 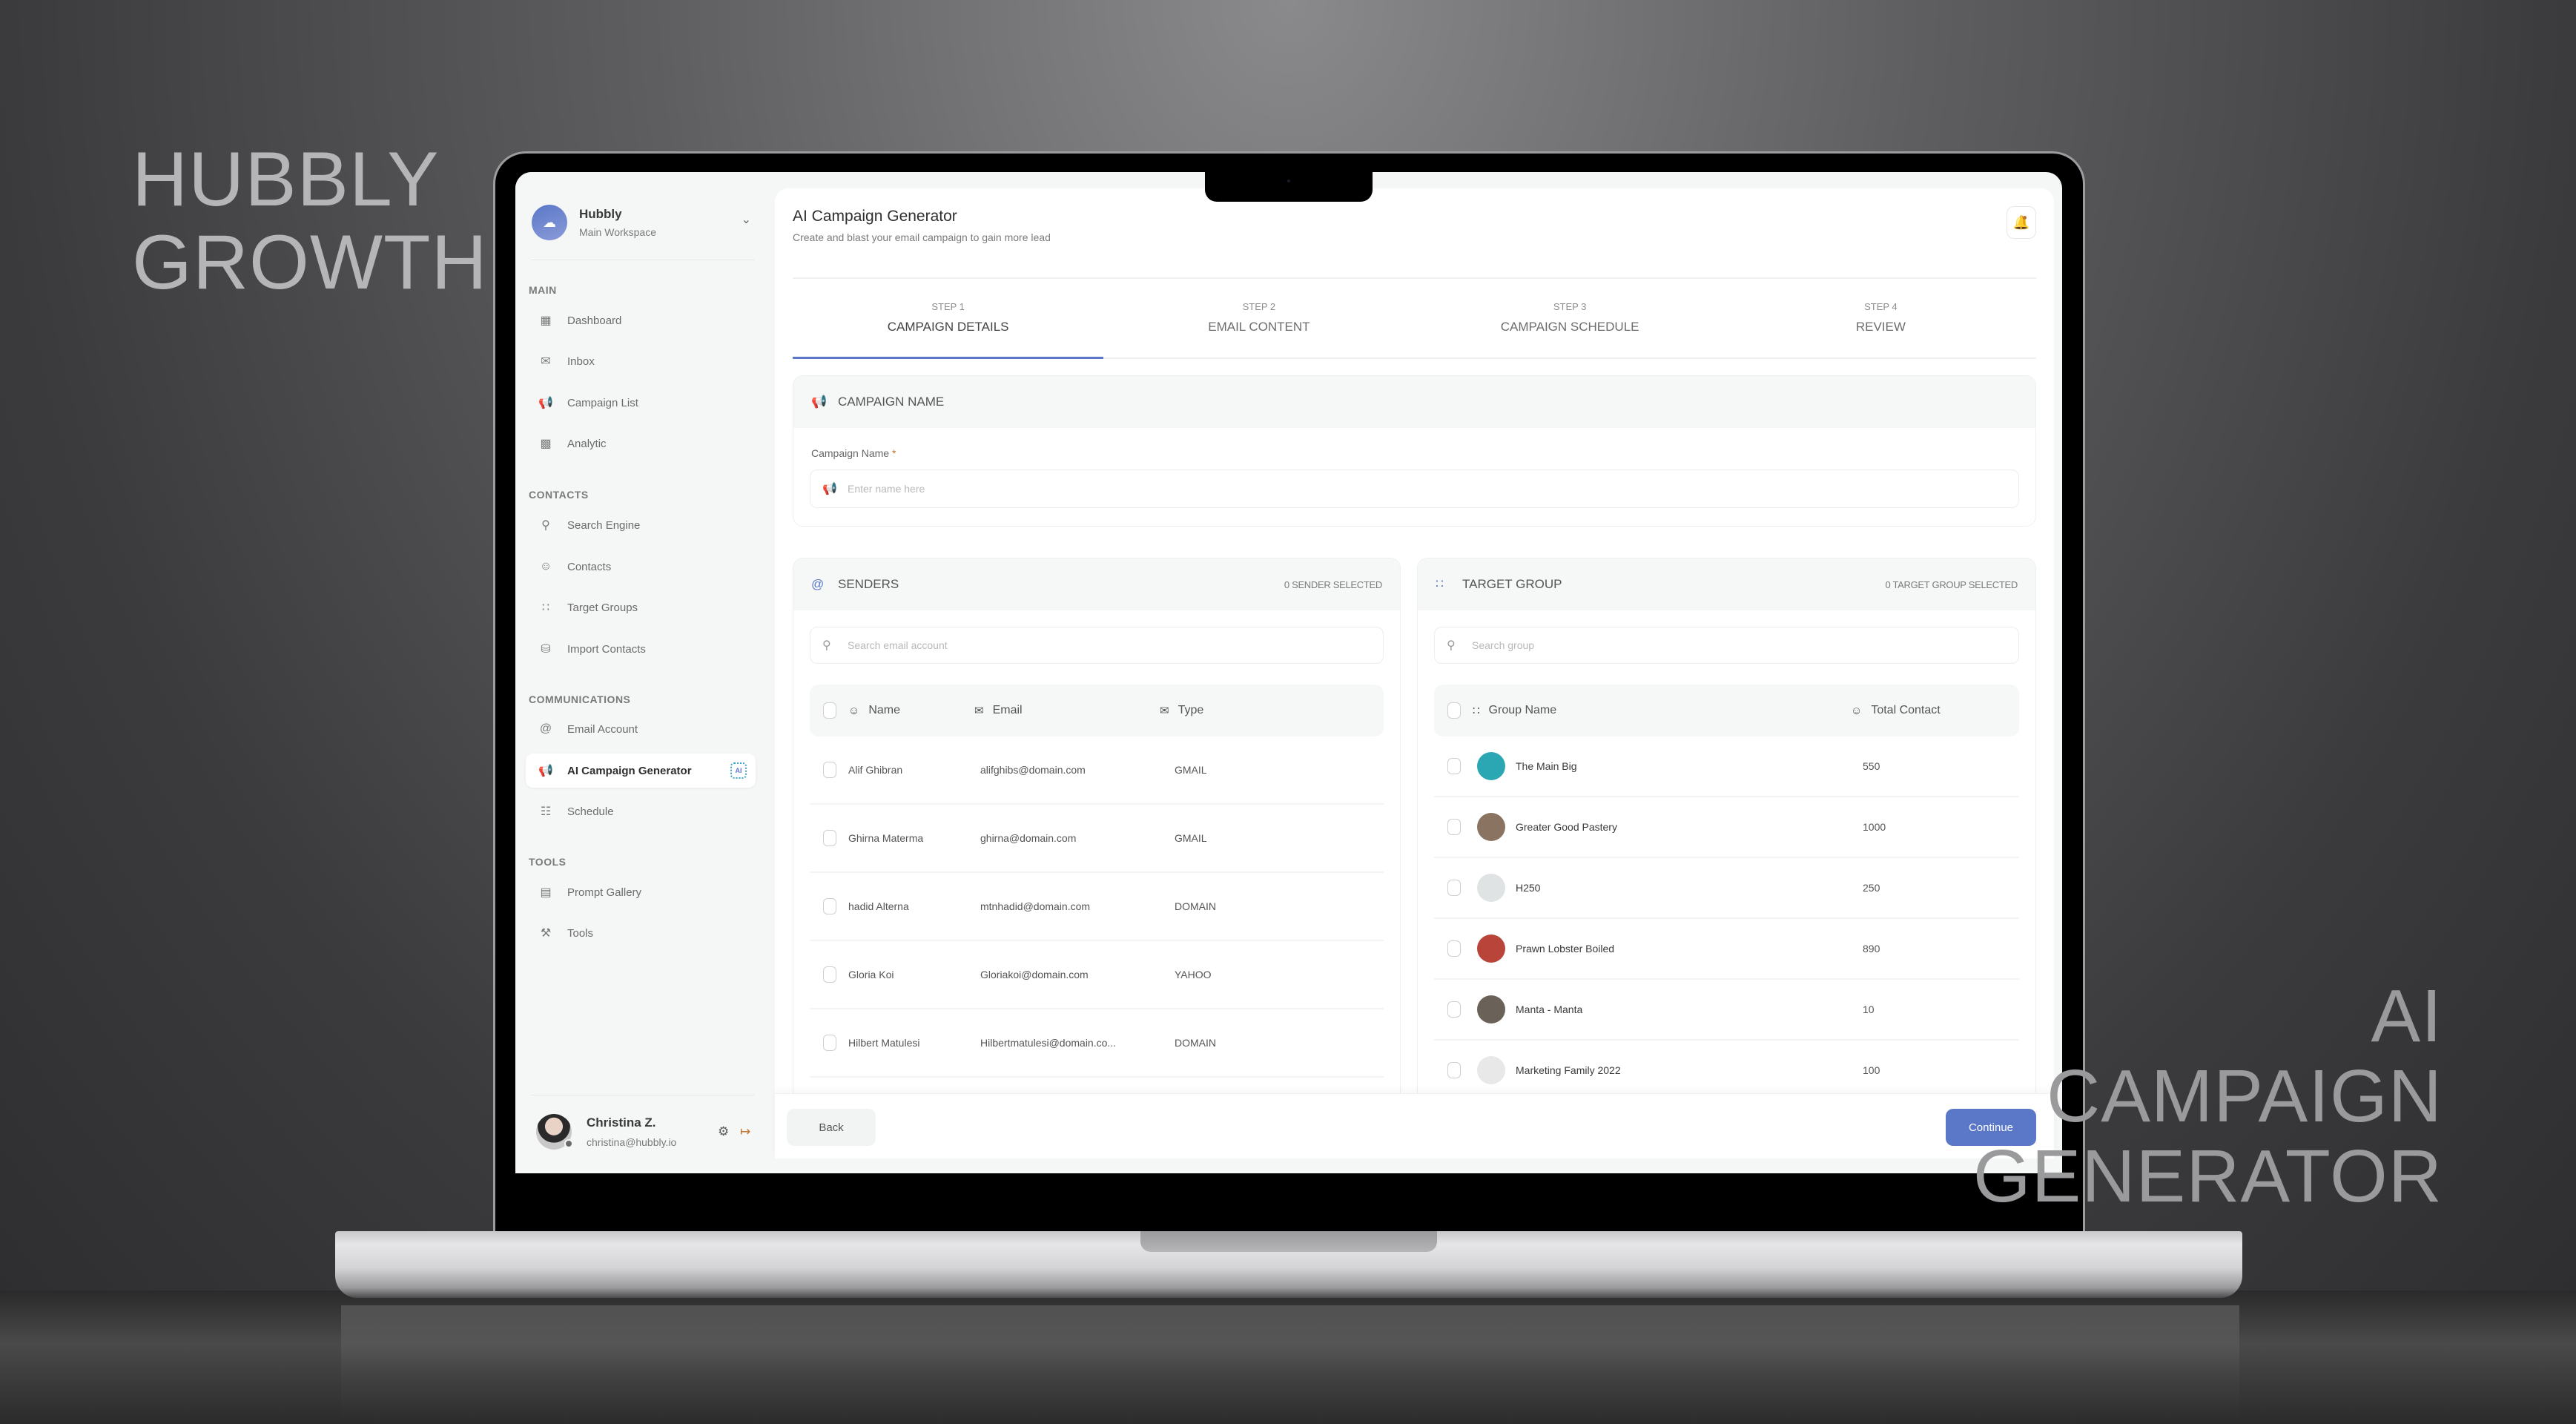 What do you see at coordinates (568, 1143) in the screenshot?
I see `status-indicator` at bounding box center [568, 1143].